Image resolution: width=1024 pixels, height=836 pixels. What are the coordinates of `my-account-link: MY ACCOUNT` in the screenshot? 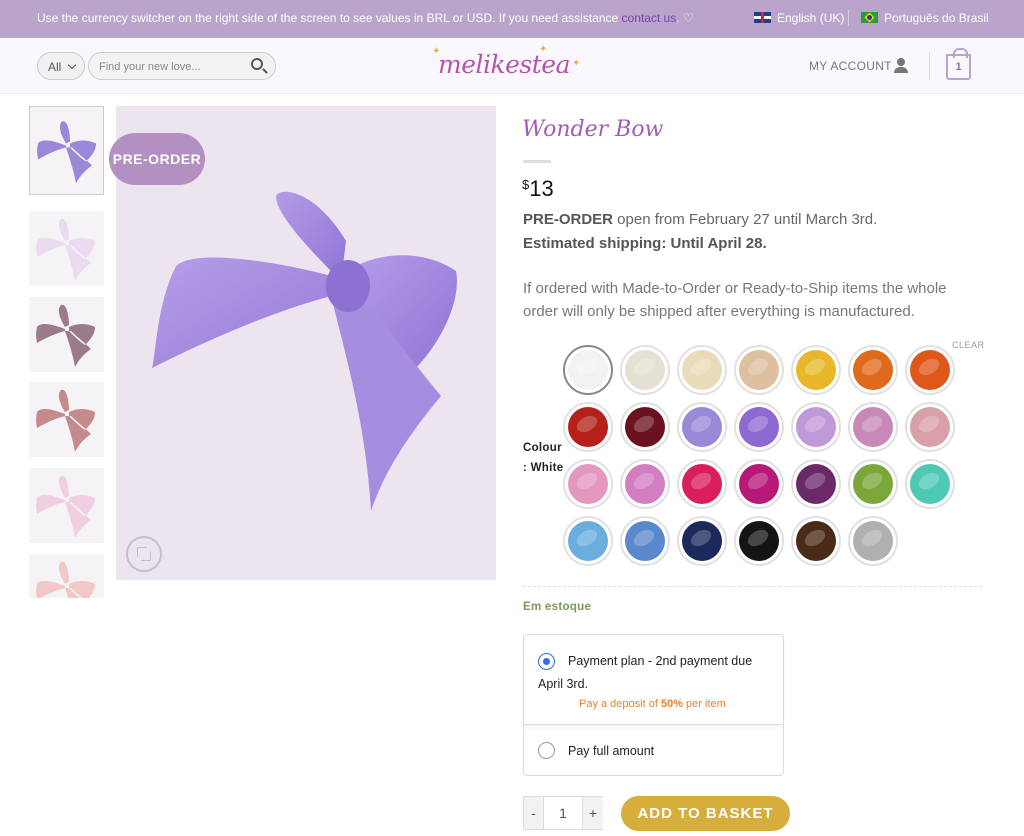 It's located at (850, 66).